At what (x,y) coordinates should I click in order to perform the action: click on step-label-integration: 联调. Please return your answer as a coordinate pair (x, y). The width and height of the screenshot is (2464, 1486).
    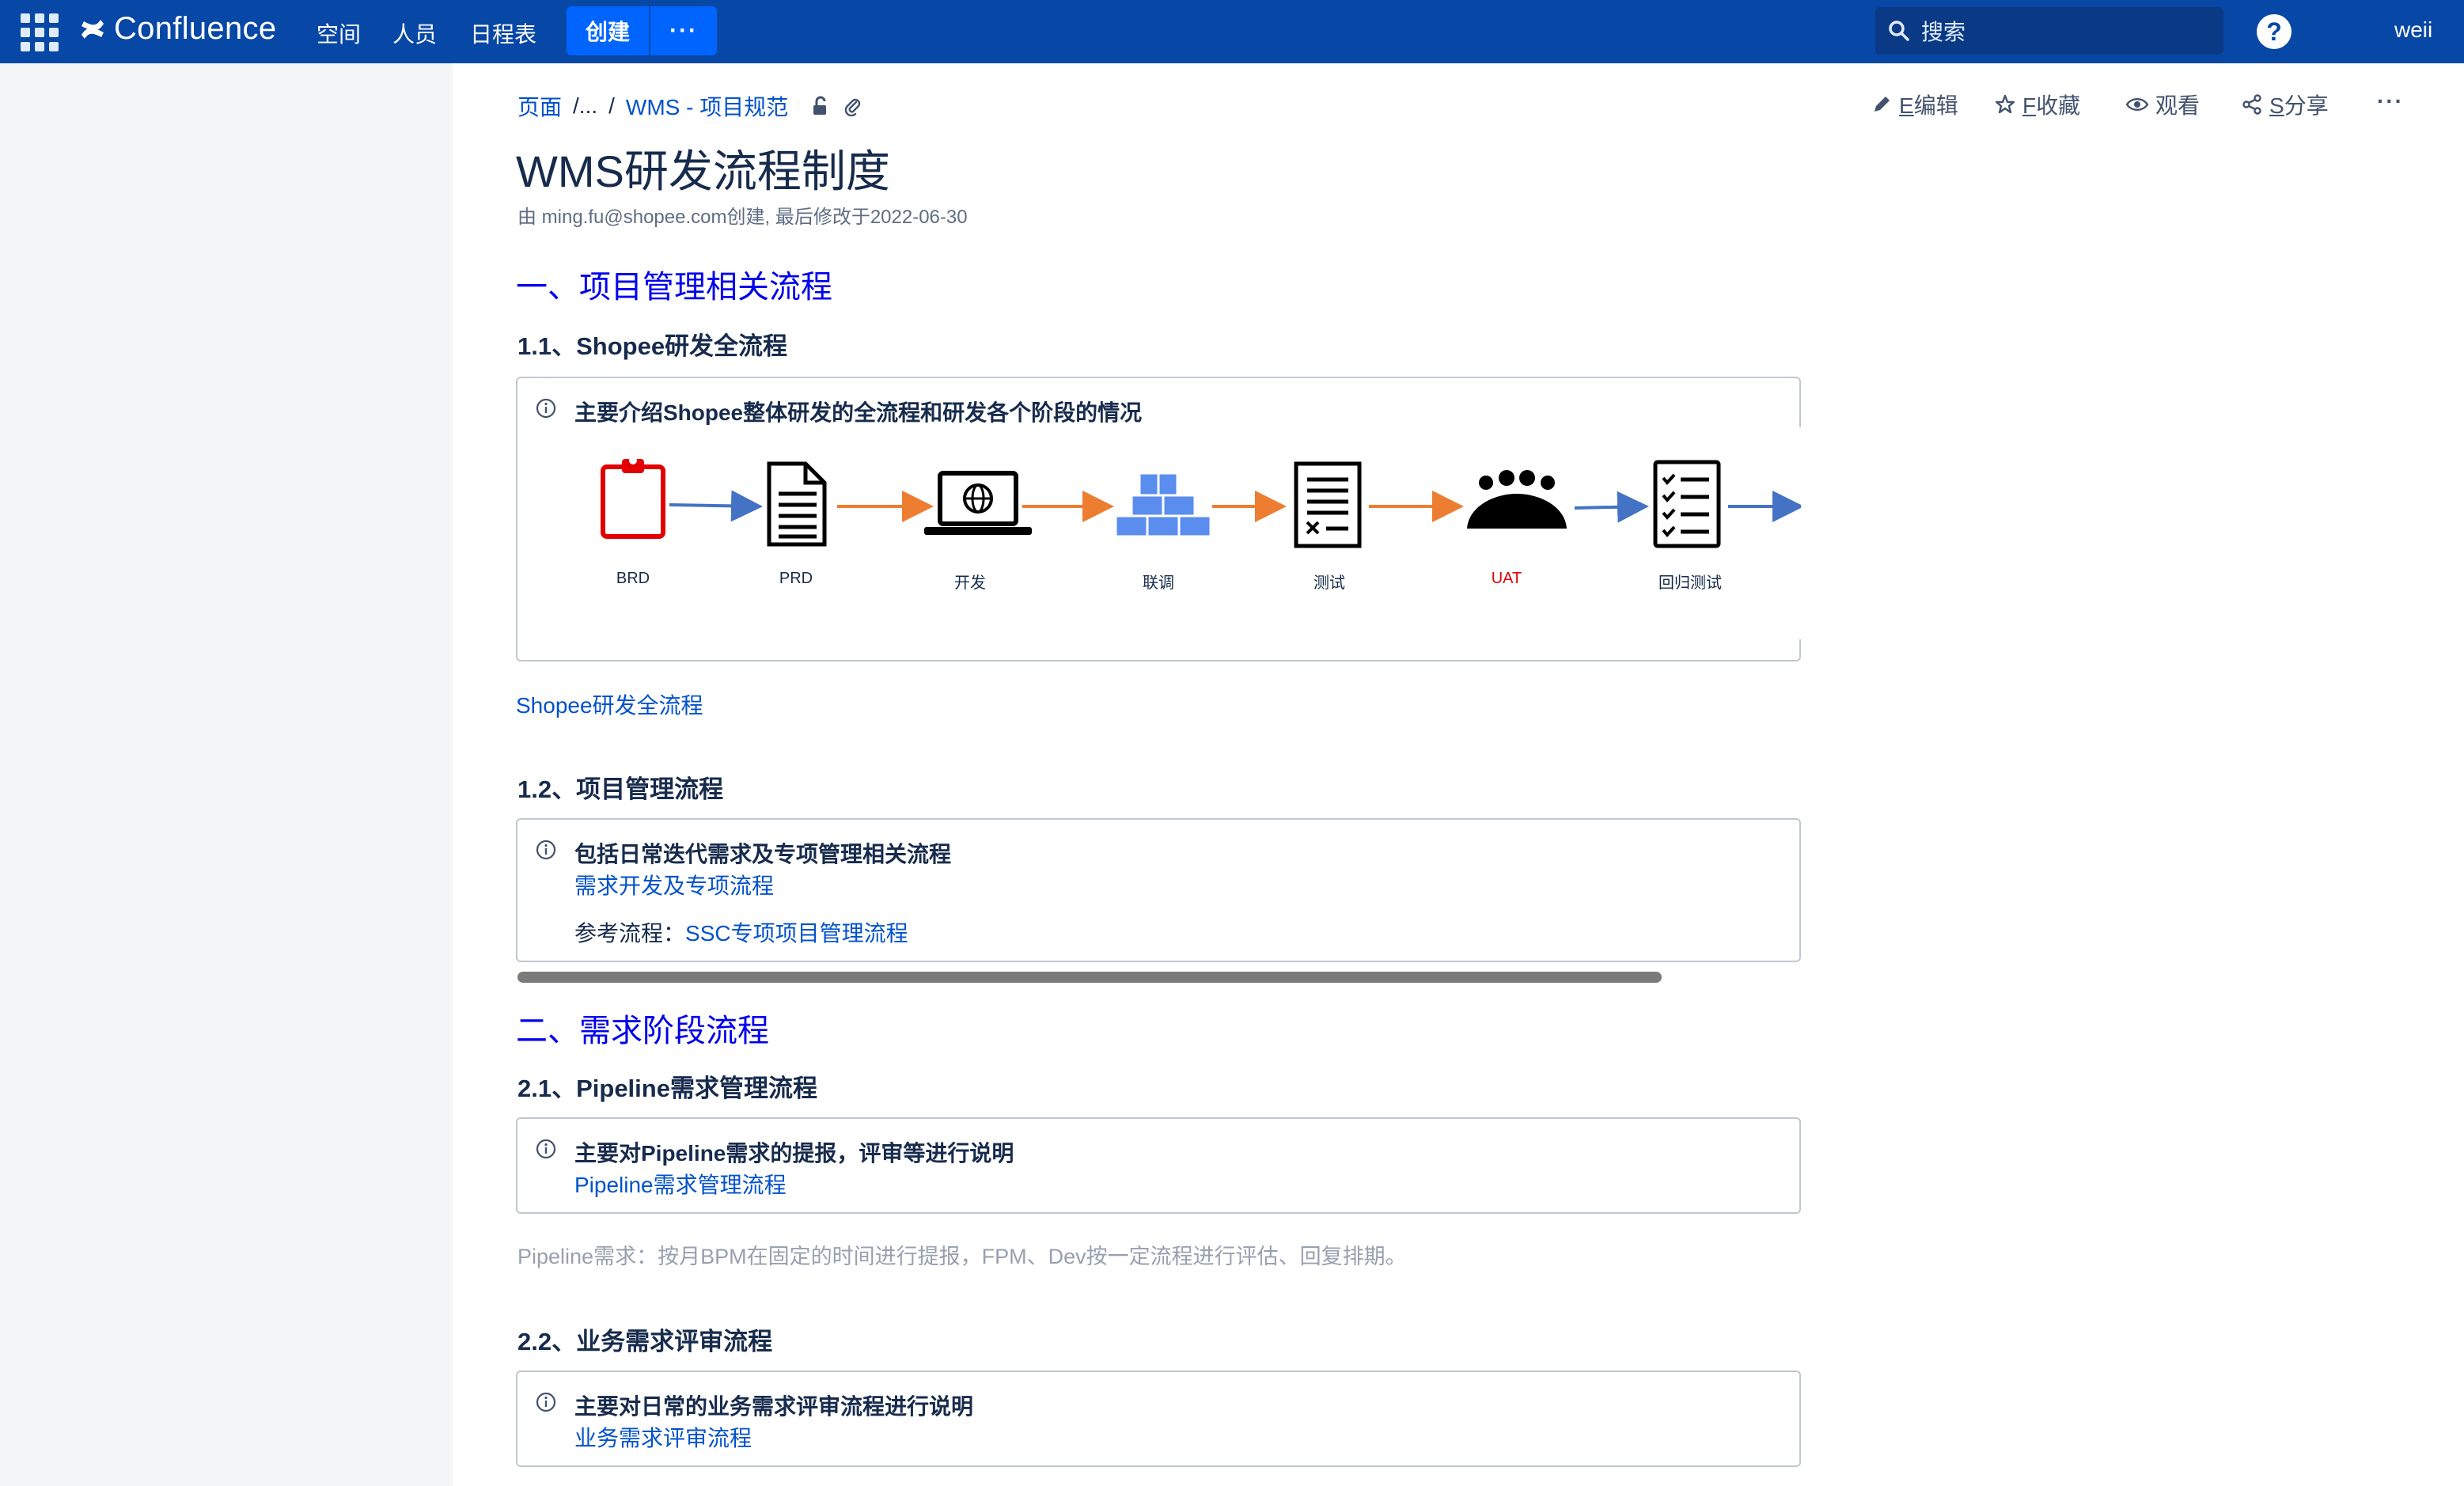
    Looking at the image, I should click on (1158, 583).